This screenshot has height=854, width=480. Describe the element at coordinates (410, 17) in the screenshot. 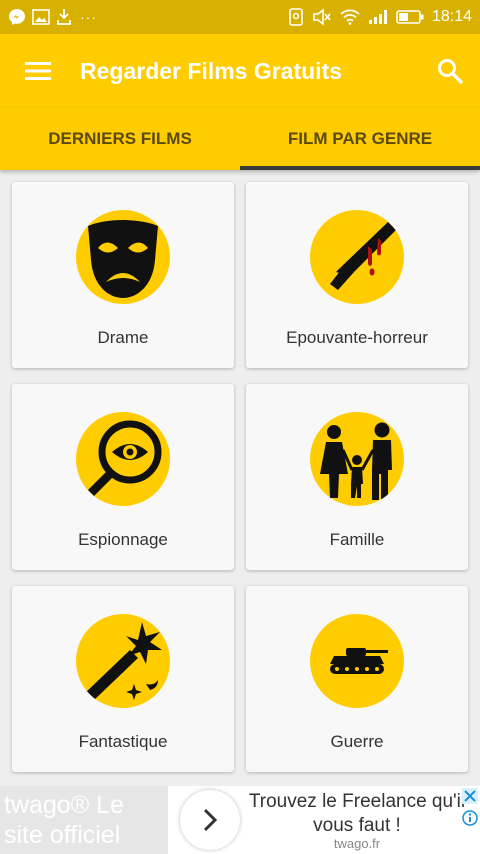

I see `battery-icon` at that location.